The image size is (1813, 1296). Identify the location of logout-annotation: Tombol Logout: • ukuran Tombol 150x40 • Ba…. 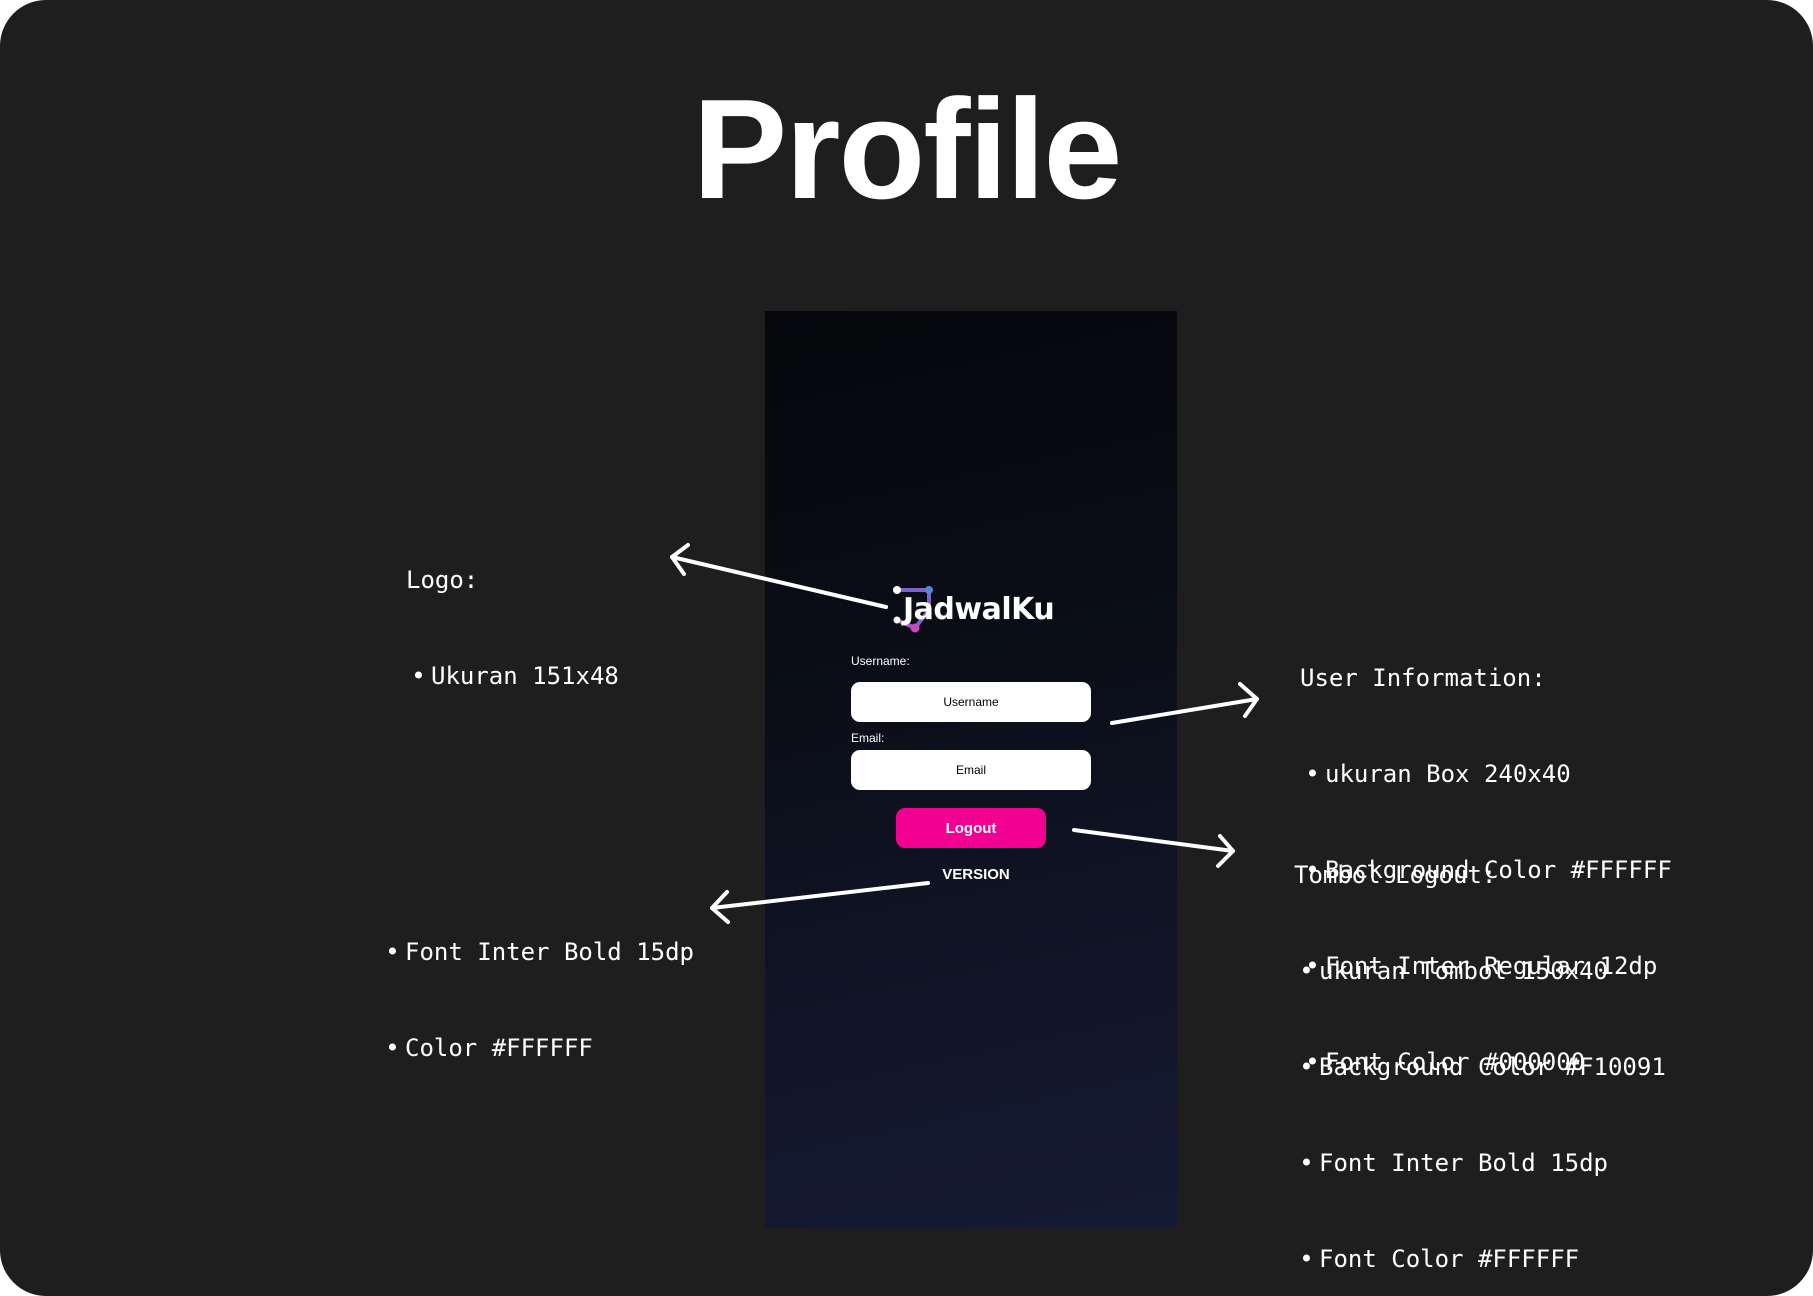
(1480, 1045).